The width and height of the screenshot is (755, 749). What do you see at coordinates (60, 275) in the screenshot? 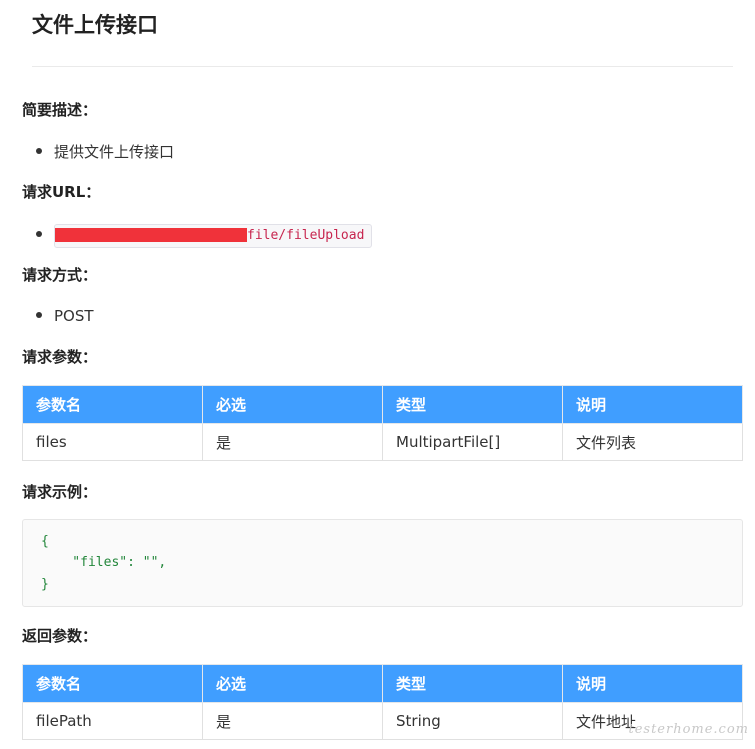
I see `method-heading: 请求方式：` at bounding box center [60, 275].